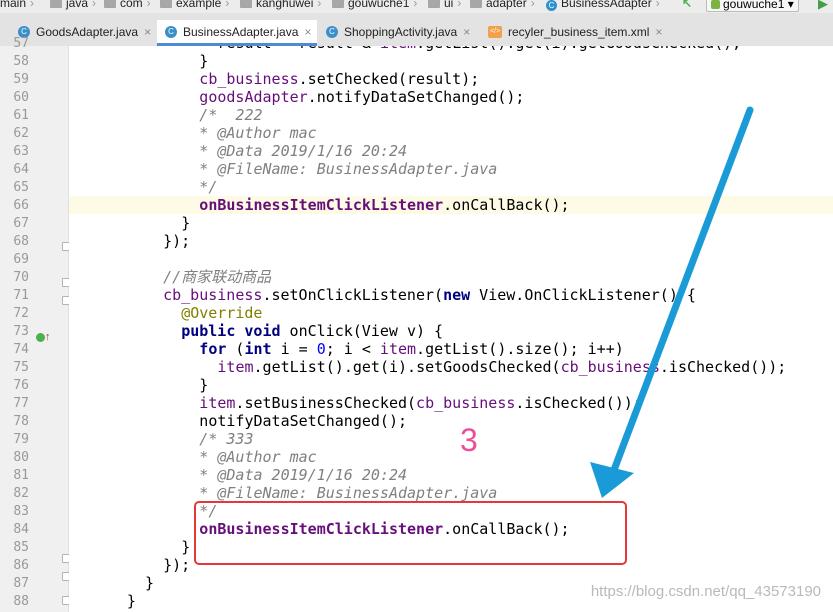  What do you see at coordinates (21, 439) in the screenshot?
I see `line-number: 79` at bounding box center [21, 439].